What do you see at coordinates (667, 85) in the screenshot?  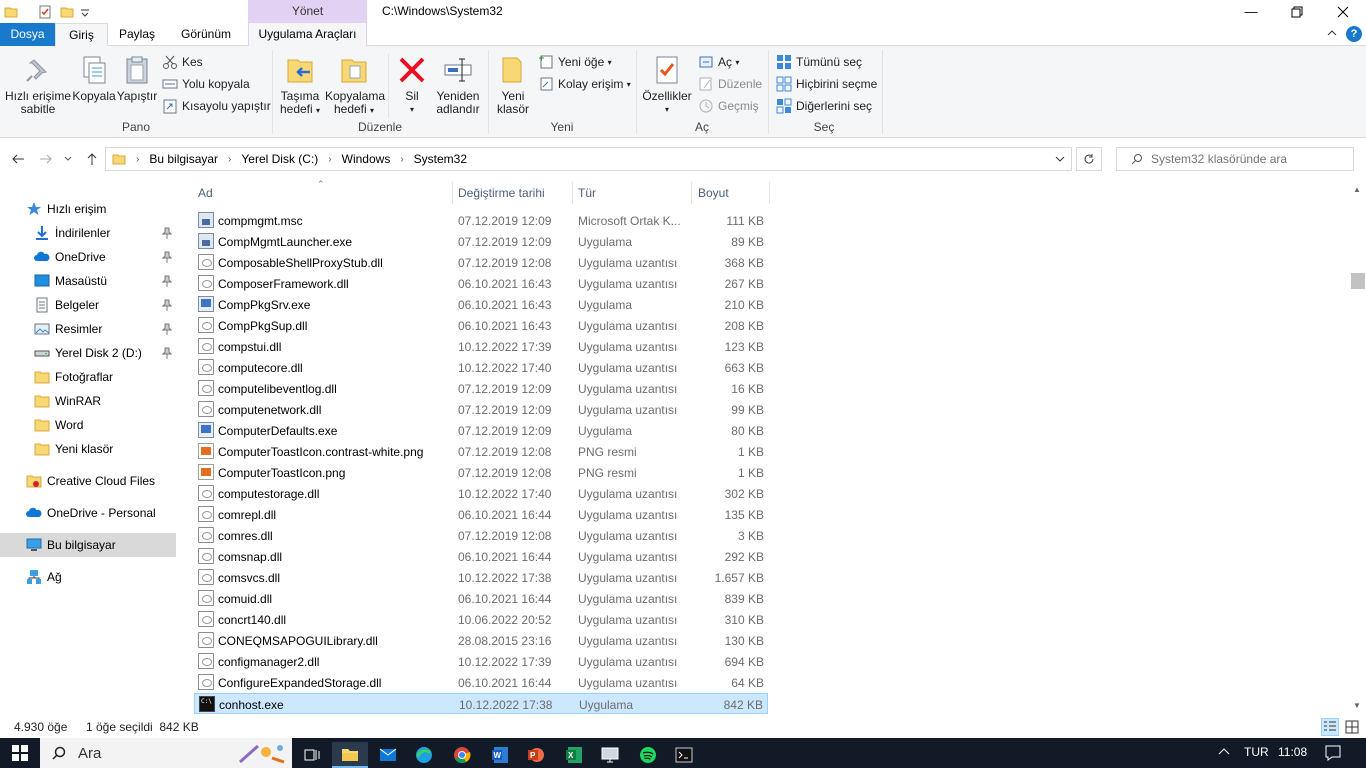 I see `properties-button: Özellikler ▾` at bounding box center [667, 85].